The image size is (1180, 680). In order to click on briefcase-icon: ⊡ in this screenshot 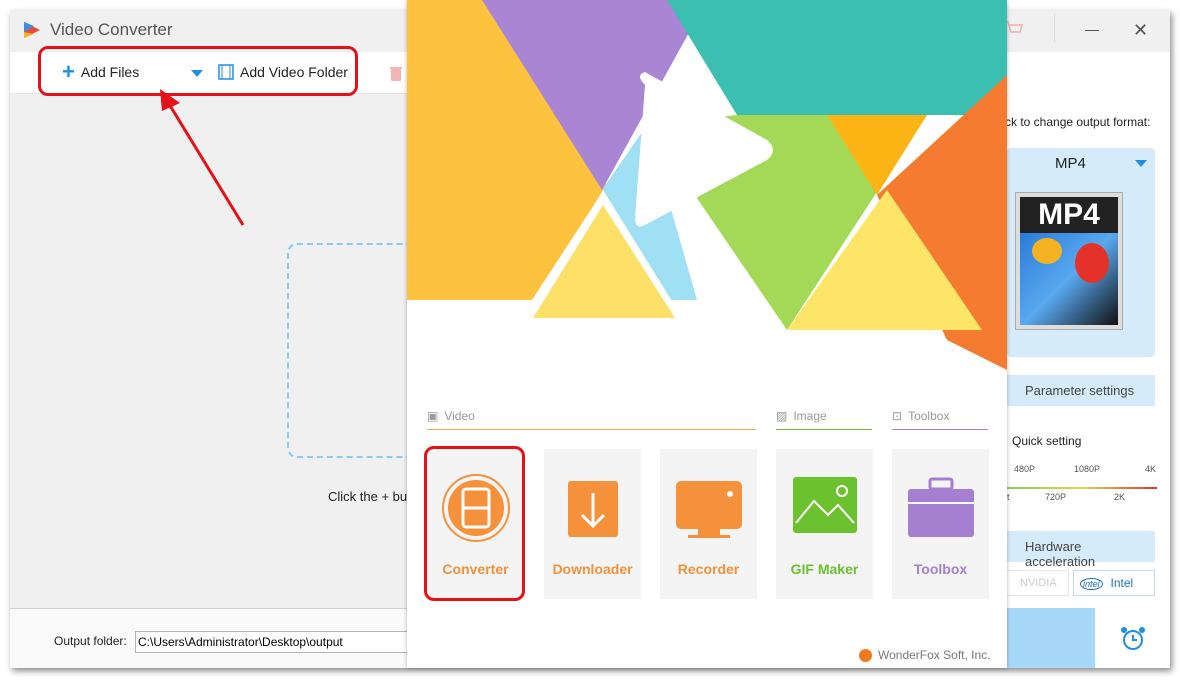, I will do `click(897, 416)`.